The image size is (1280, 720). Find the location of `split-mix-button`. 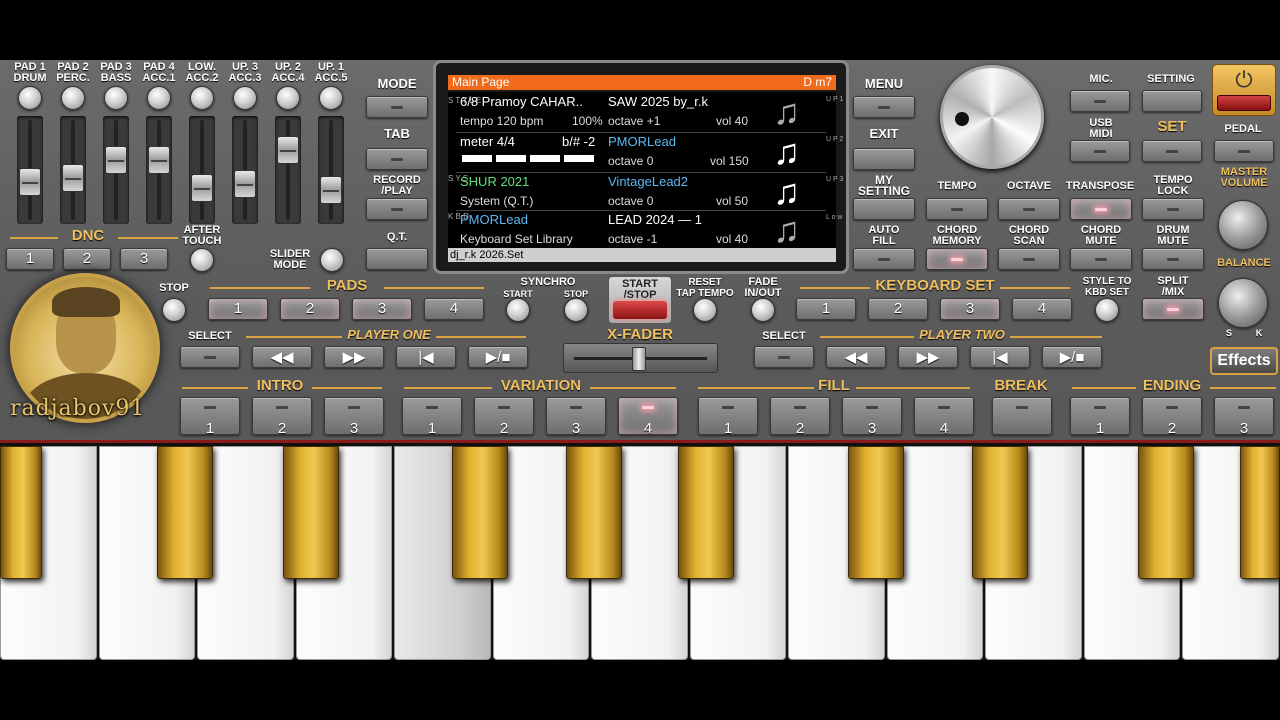

split-mix-button is located at coordinates (1173, 309).